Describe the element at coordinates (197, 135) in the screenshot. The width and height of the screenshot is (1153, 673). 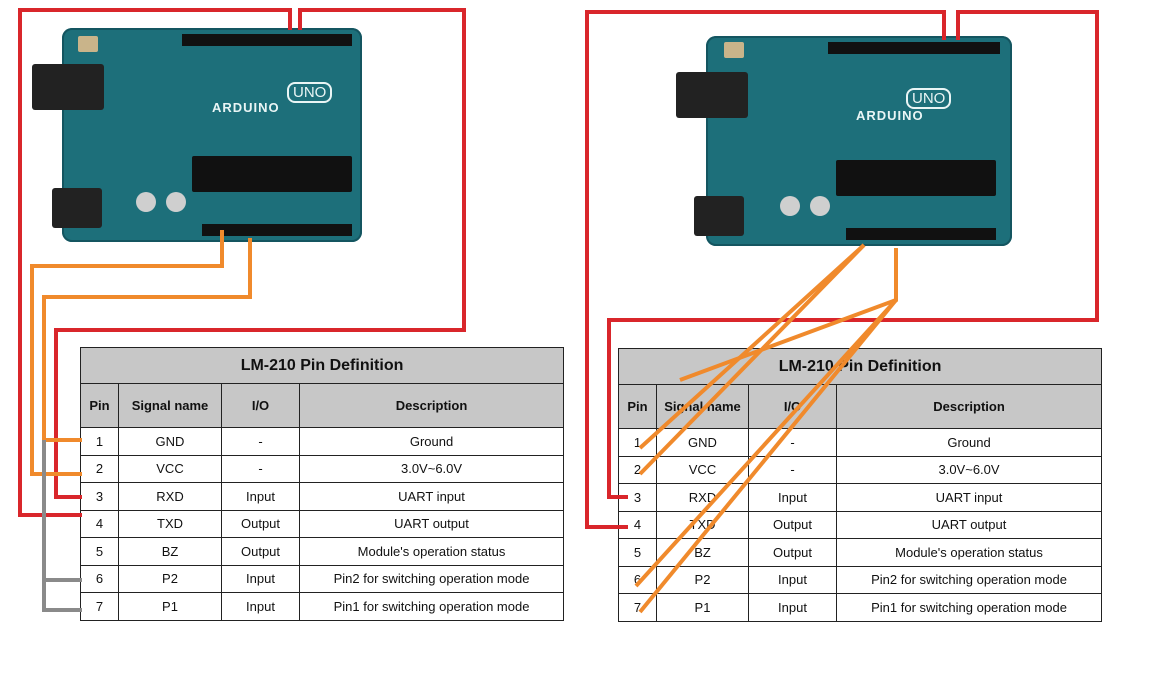
I see `arduino-board-left: ARDUINO UNO` at that location.